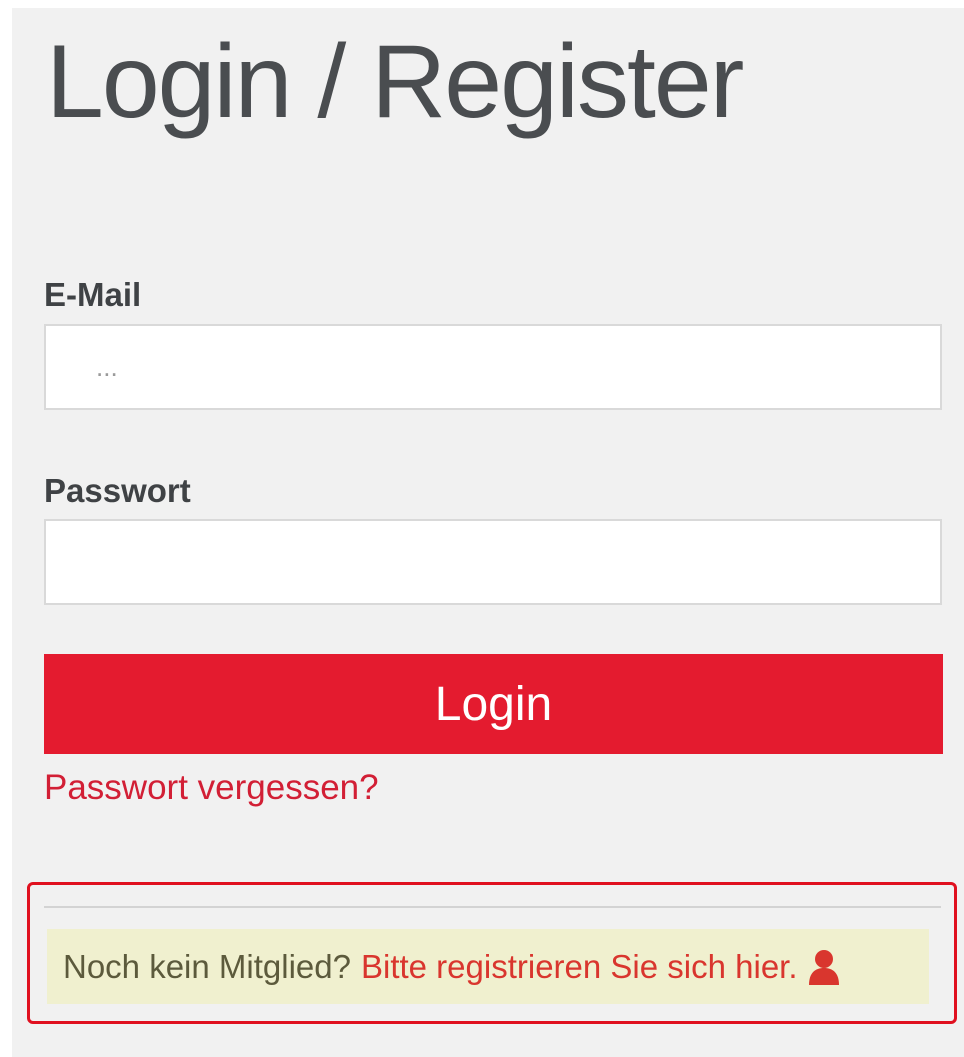 Image resolution: width=964 pixels, height=1057 pixels. What do you see at coordinates (824, 967) in the screenshot?
I see `user-icon` at bounding box center [824, 967].